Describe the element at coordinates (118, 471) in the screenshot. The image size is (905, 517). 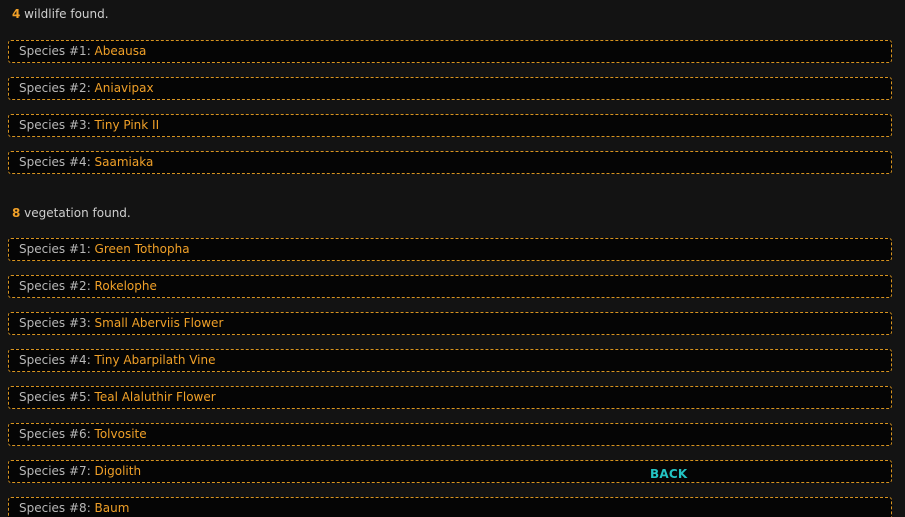
I see `species-name: Digolith` at that location.